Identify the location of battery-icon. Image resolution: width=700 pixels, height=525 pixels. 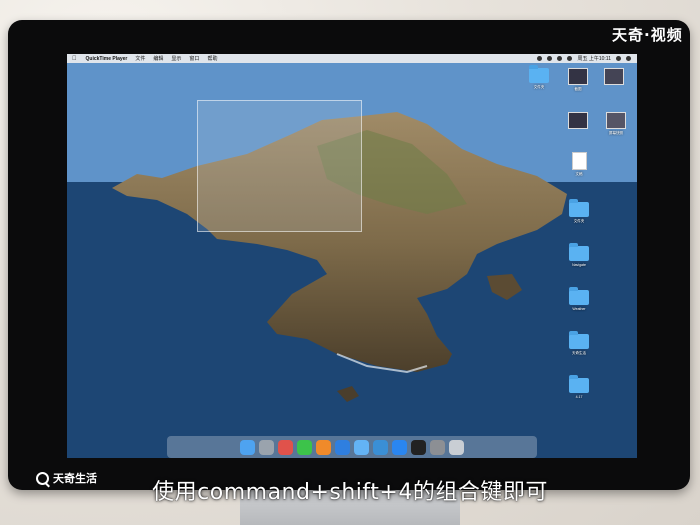
(570, 58).